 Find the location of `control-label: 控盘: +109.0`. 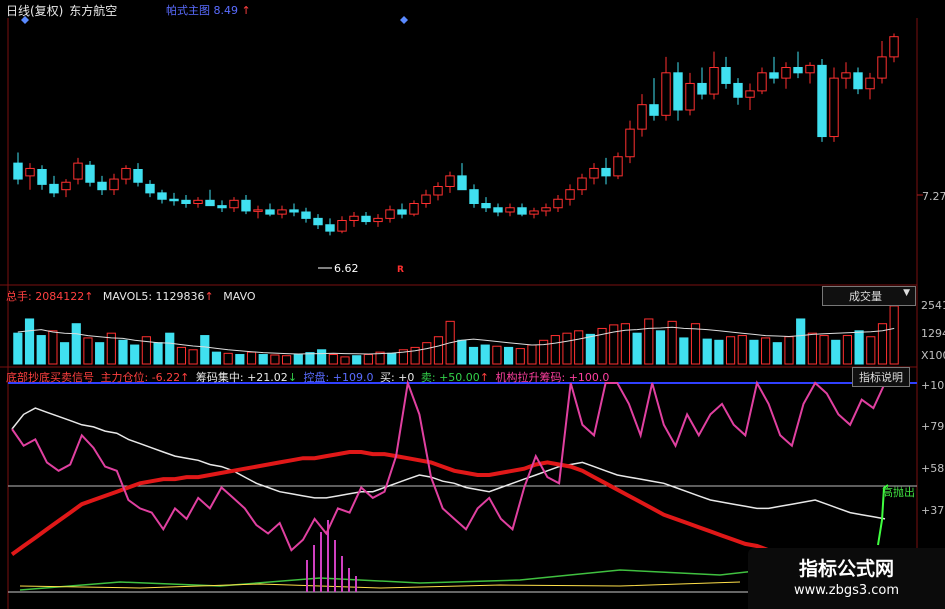

control-label: 控盘: +109.0 is located at coordinates (338, 377).